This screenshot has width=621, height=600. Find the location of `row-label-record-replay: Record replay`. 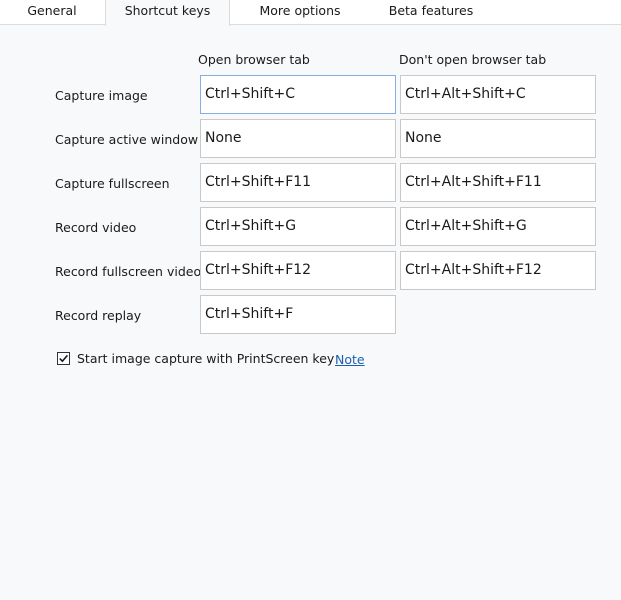

row-label-record-replay: Record replay is located at coordinates (98, 315).